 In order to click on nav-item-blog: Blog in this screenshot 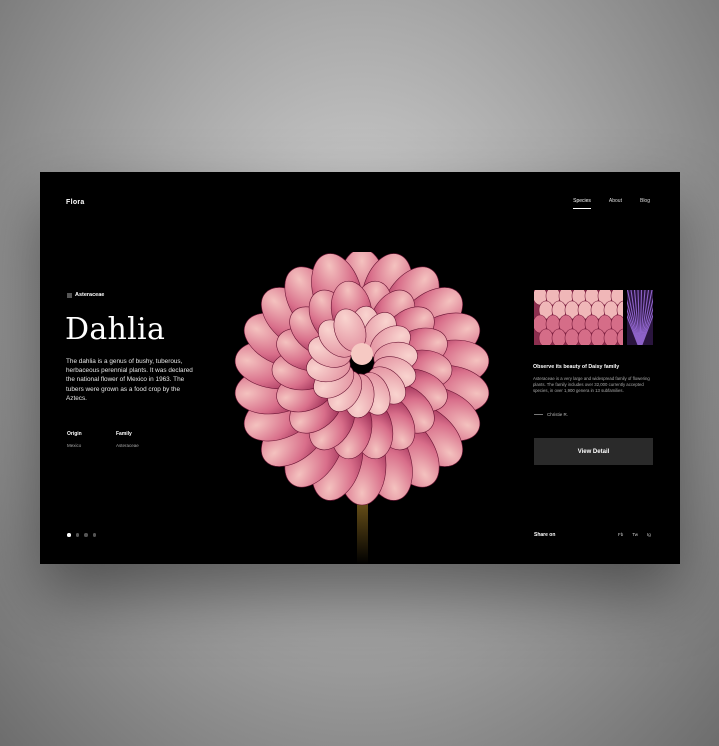, I will do `click(645, 203)`.